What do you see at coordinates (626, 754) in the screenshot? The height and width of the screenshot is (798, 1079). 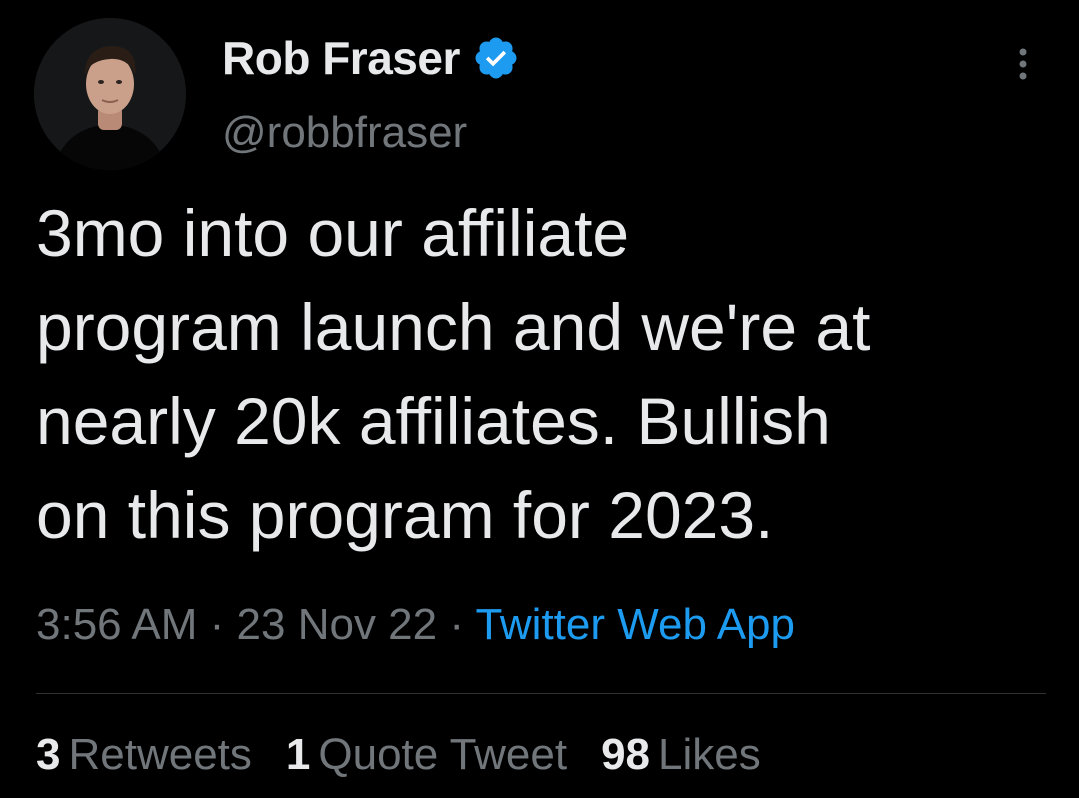 I see `likes-count: 98` at bounding box center [626, 754].